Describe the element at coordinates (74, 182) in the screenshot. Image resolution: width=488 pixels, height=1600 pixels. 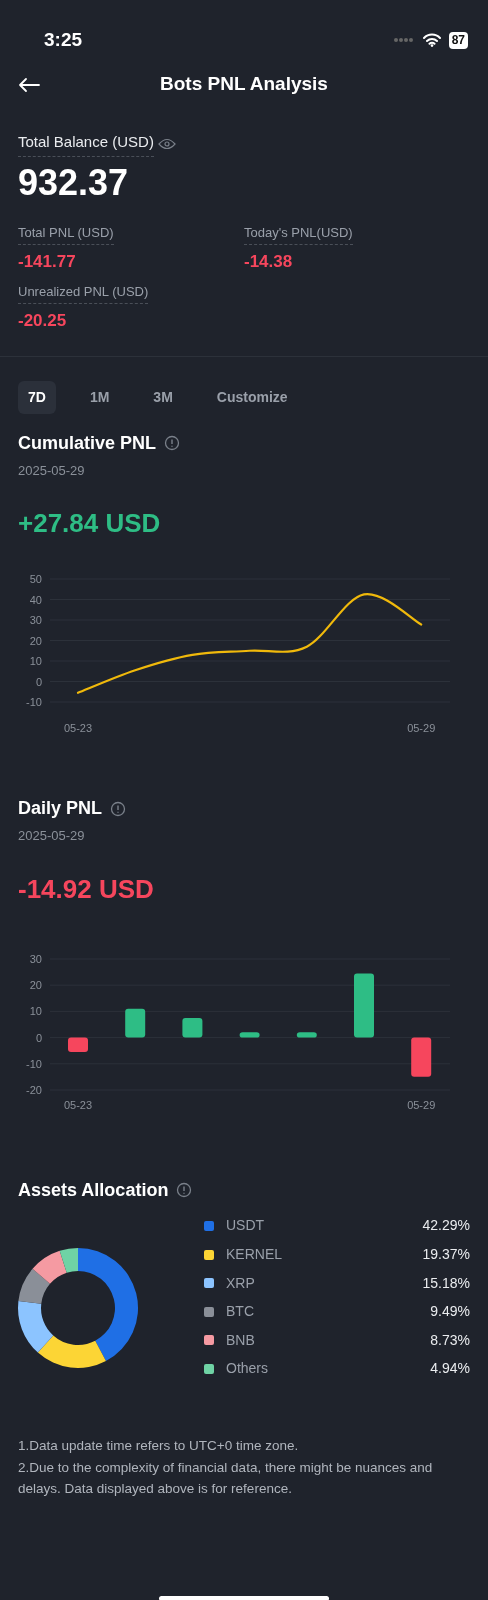
I see `balance-value: 932.37` at that location.